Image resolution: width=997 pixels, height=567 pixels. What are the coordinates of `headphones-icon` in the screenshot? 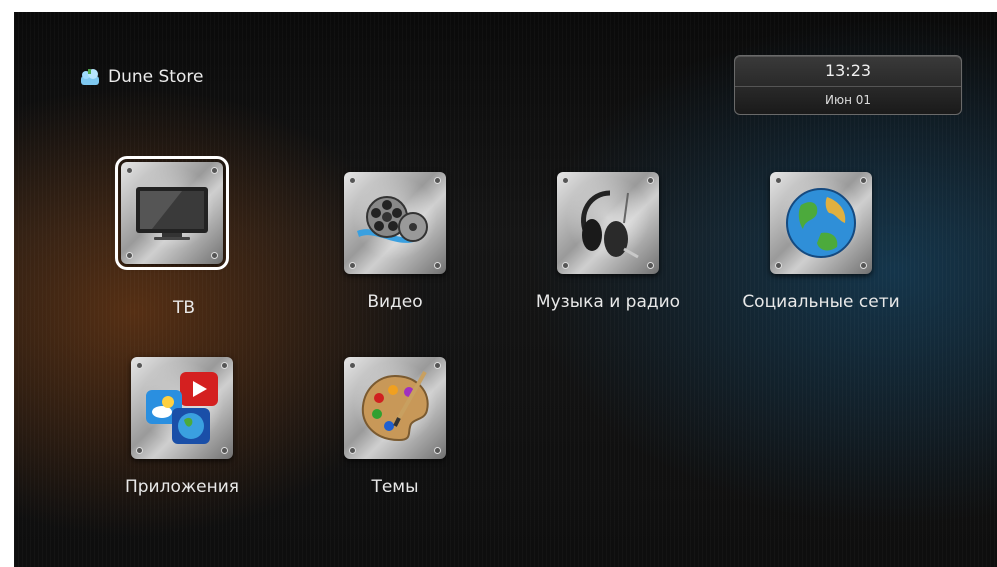 It's located at (610, 224).